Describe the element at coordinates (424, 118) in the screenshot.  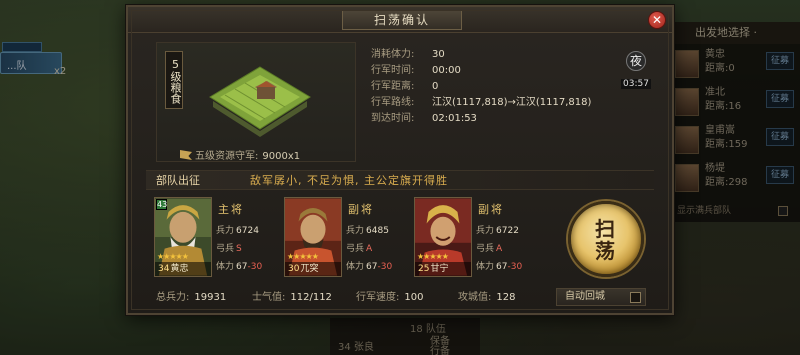
I see `info-row-arrival-time: 到达时间: 02:01:53` at that location.